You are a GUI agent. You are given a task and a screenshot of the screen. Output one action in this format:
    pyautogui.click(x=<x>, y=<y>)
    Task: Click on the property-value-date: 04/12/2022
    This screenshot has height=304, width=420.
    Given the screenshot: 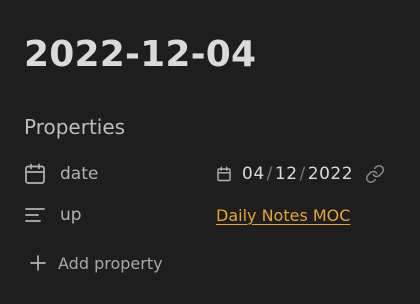 What is the action you would take?
    pyautogui.click(x=300, y=174)
    